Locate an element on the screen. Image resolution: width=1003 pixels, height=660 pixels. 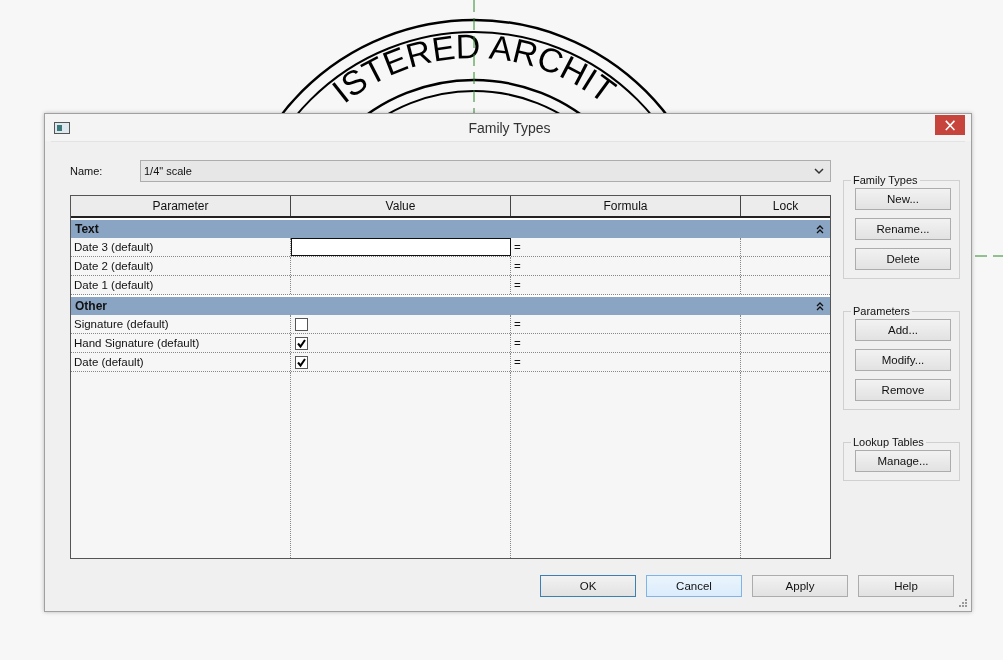
window-title: Family Types is located at coordinates (509, 127).